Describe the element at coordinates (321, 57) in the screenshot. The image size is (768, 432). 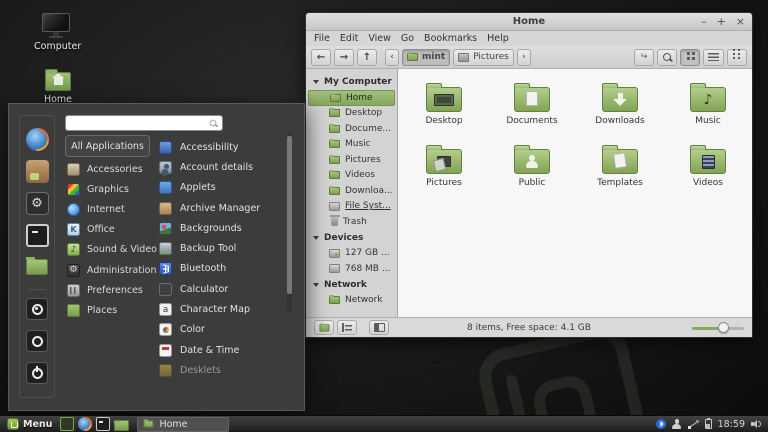
I see `back-button: ←` at that location.